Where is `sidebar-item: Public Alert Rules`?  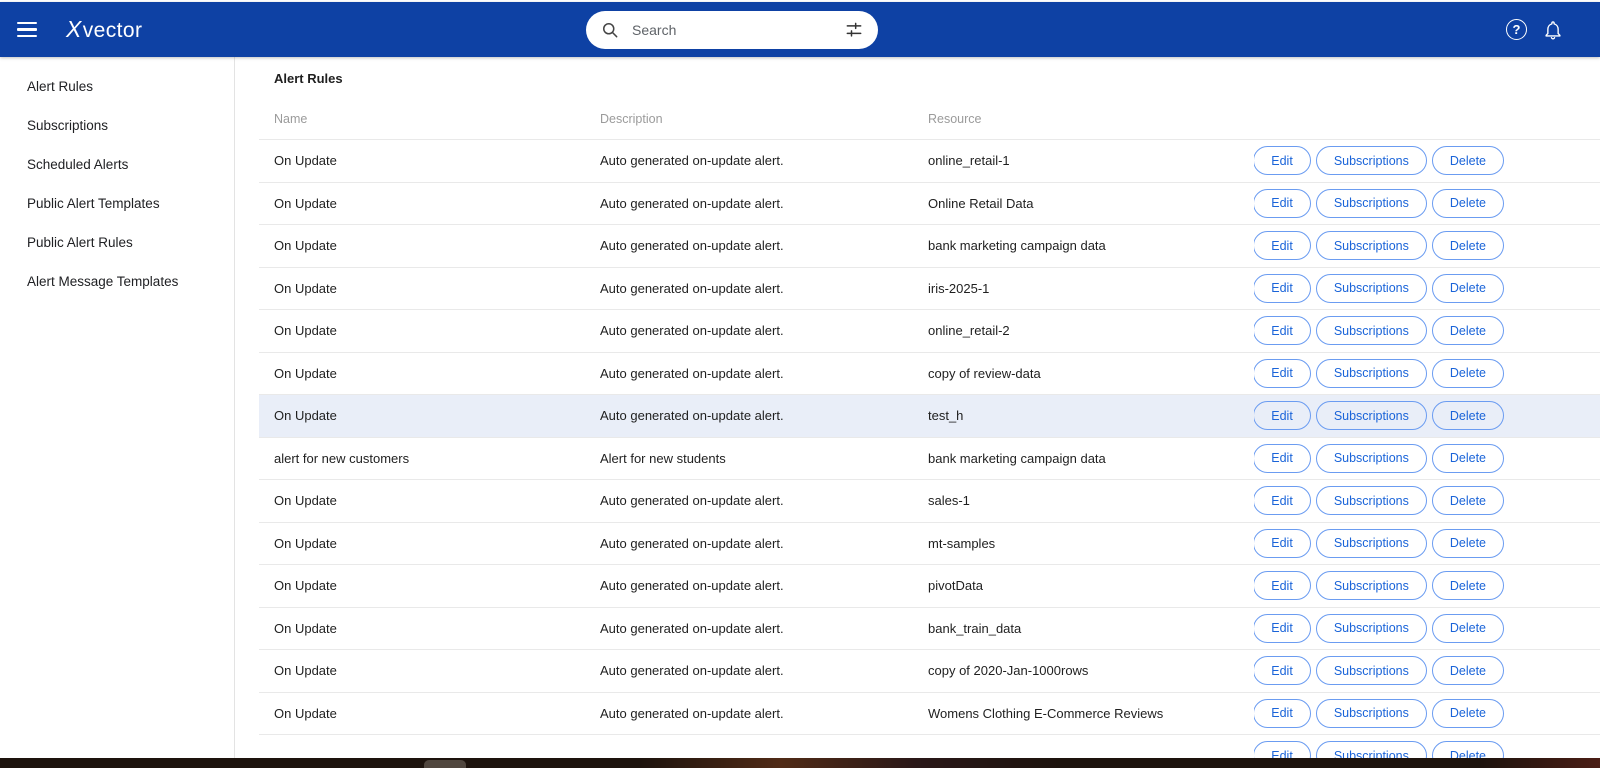 sidebar-item: Public Alert Rules is located at coordinates (117, 242).